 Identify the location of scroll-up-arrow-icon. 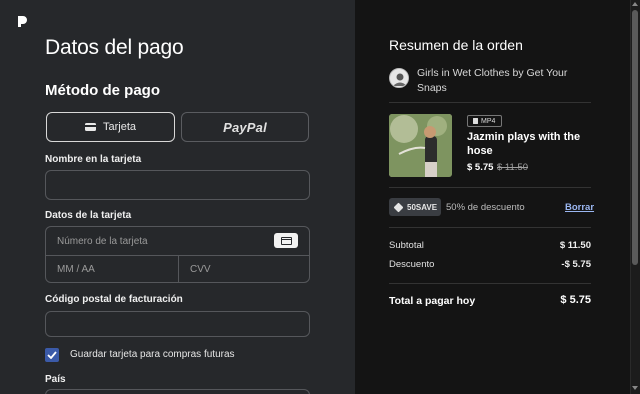
(635, 4).